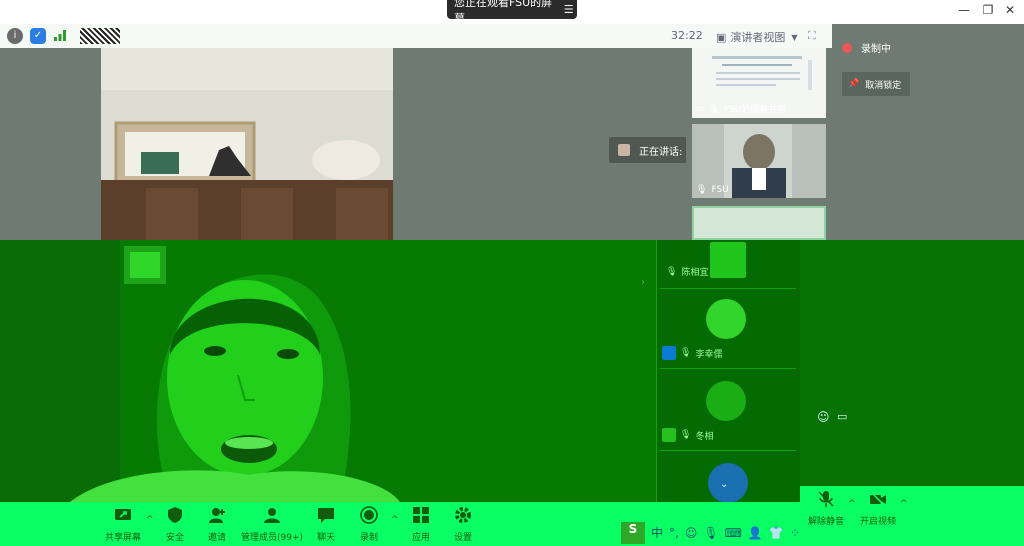  What do you see at coordinates (420, 538) in the screenshot?
I see `apps-label: 应用` at bounding box center [420, 538].